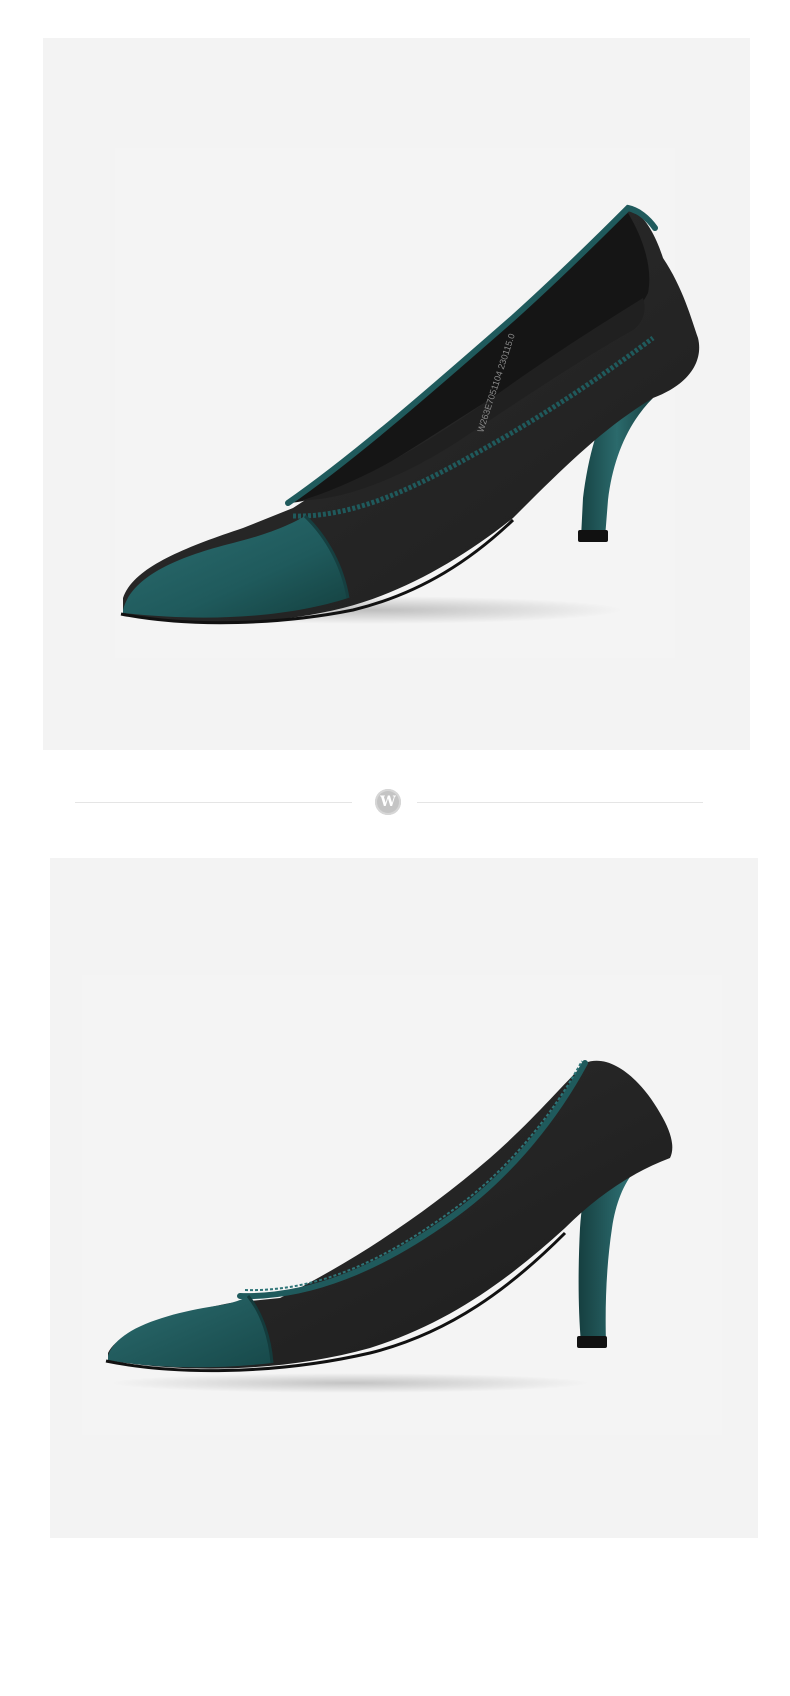 Image resolution: width=790 pixels, height=1696 pixels. I want to click on divider-line-right, so click(560, 802).